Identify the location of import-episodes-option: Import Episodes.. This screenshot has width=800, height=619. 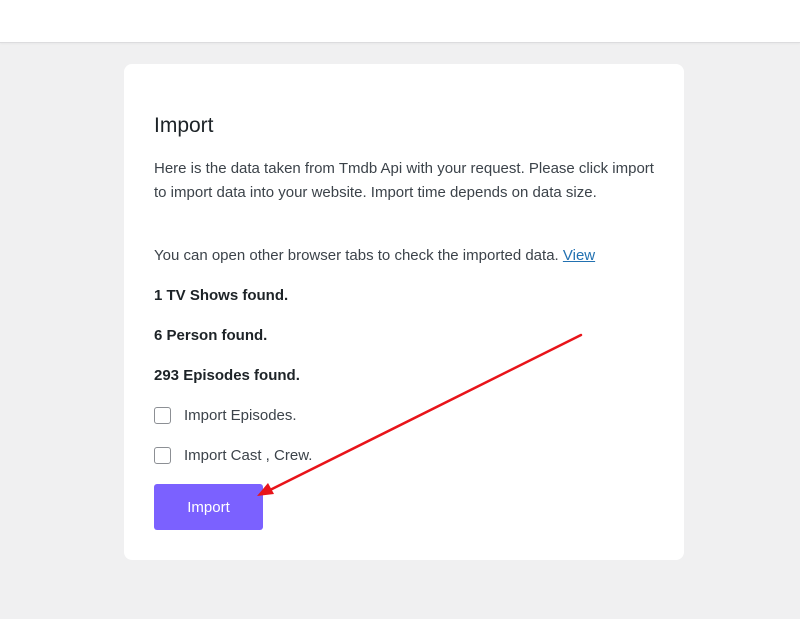
(225, 415).